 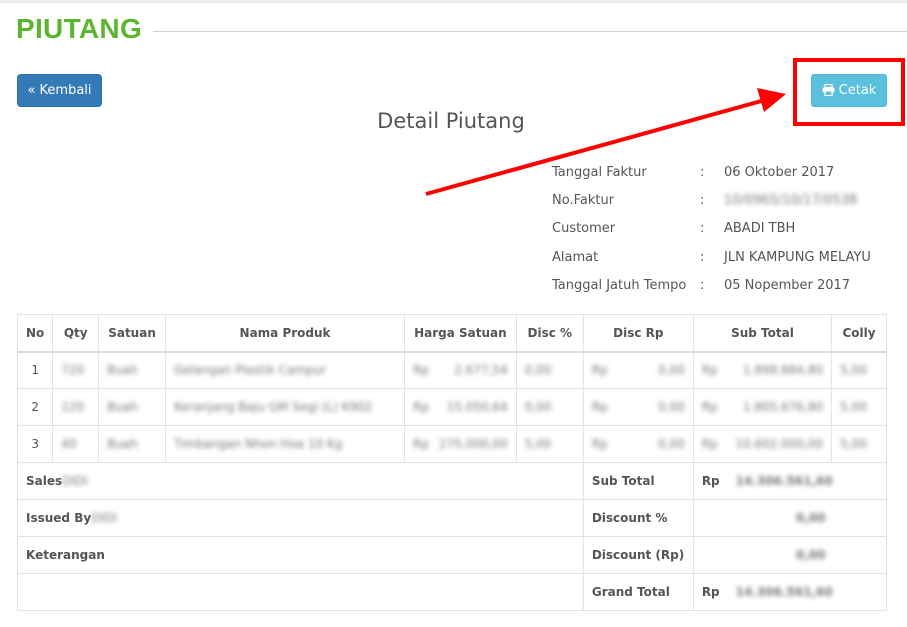 What do you see at coordinates (638, 518) in the screenshot?
I see `discount-pct-label: Discount %` at bounding box center [638, 518].